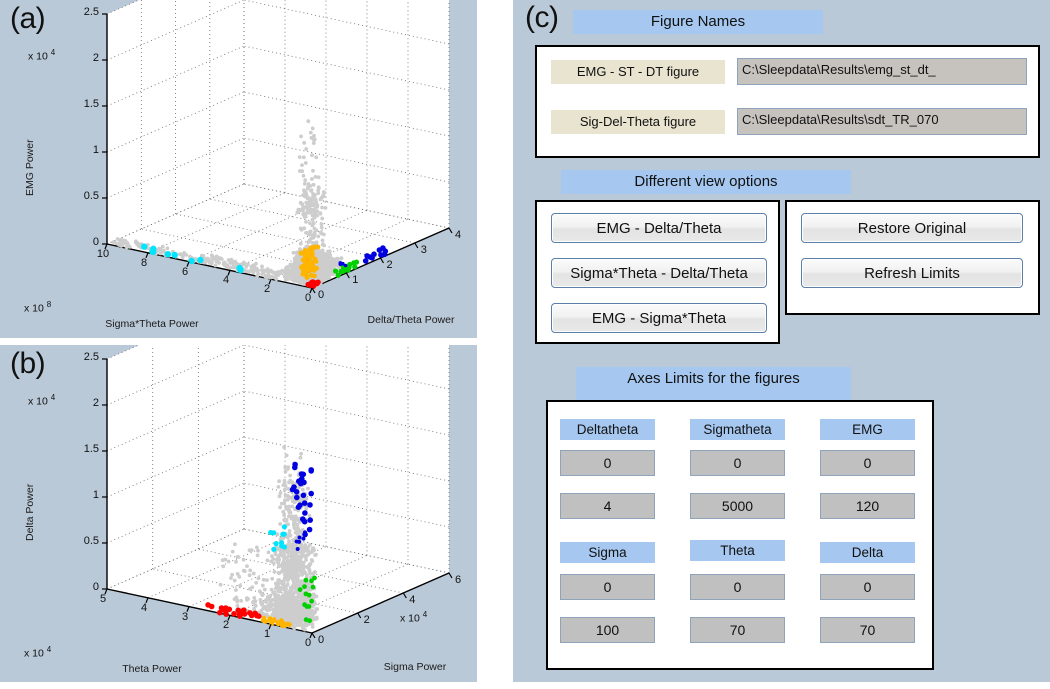 Image resolution: width=1050 pixels, height=689 pixels. I want to click on plotA-ytick-2: 2, so click(389, 265).